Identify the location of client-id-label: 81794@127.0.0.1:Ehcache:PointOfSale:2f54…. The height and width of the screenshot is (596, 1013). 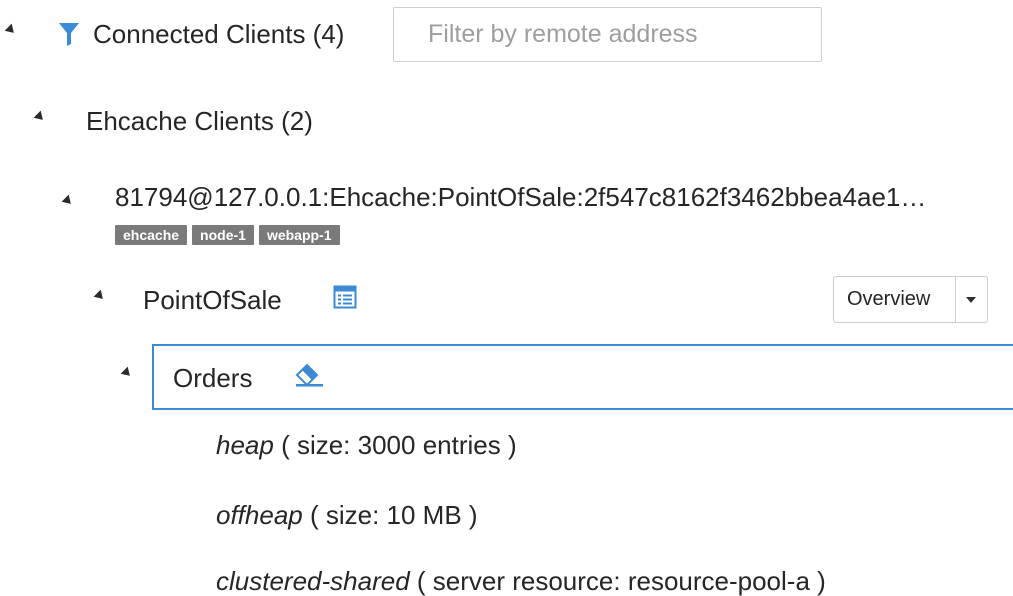
(521, 197).